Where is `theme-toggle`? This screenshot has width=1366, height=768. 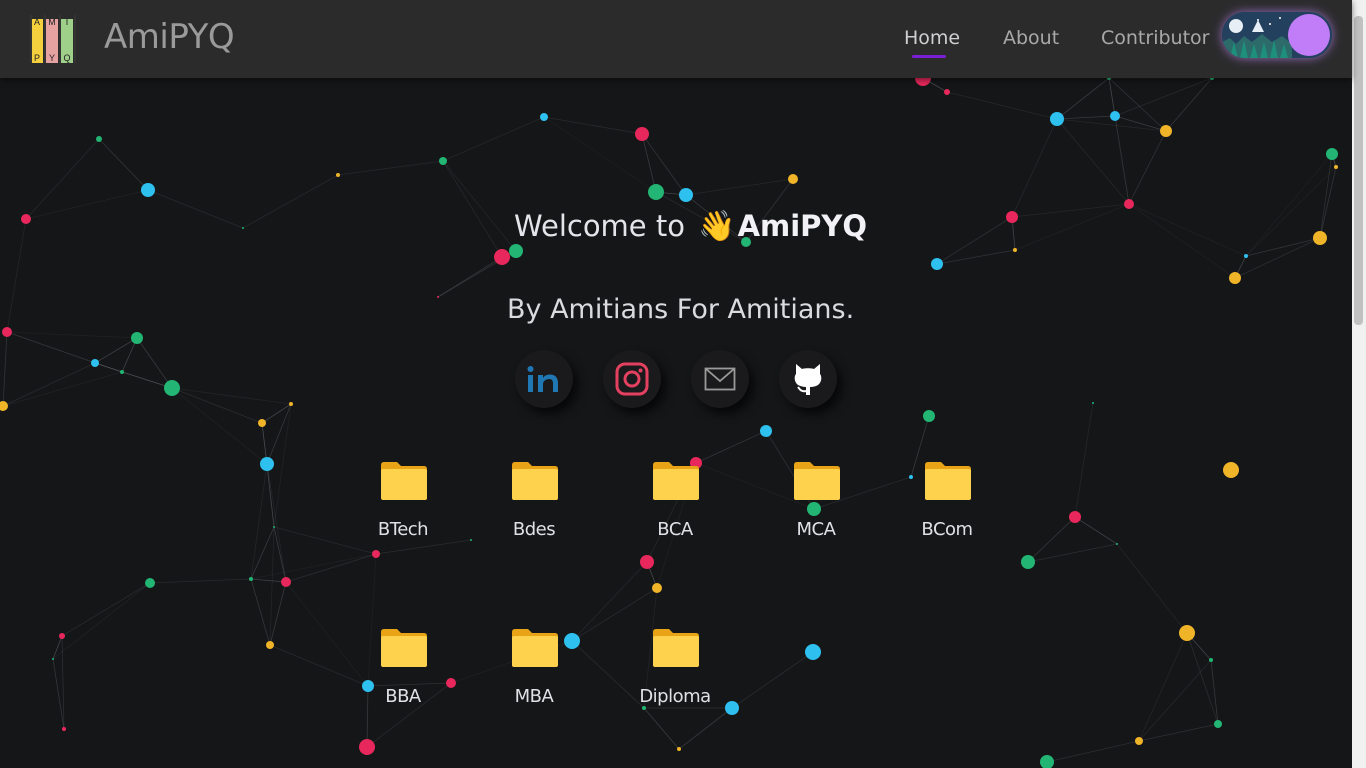 theme-toggle is located at coordinates (1277, 35).